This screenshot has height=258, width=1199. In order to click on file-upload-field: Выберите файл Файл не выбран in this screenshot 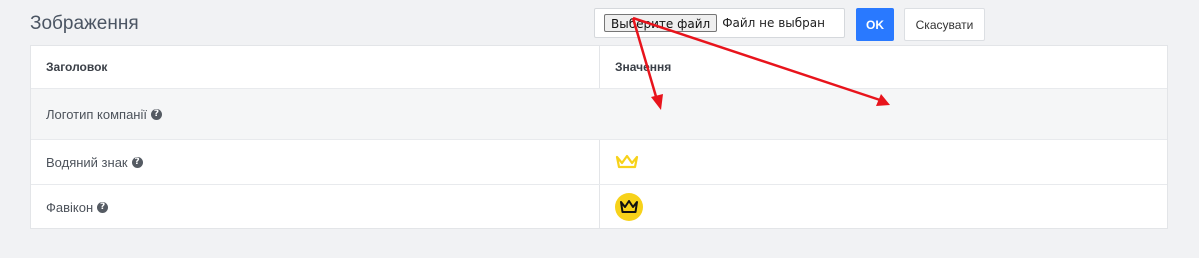, I will do `click(719, 23)`.